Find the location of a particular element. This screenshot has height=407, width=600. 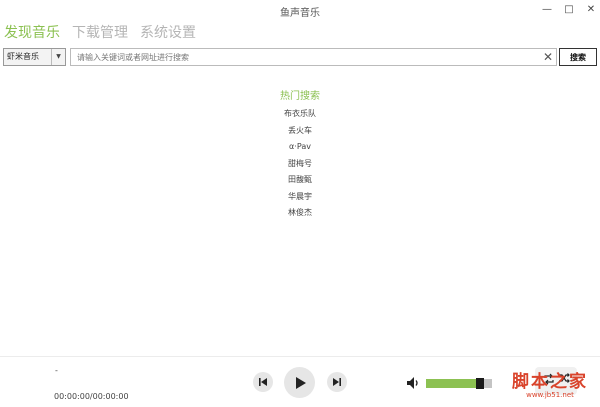

next-icon is located at coordinates (337, 382).